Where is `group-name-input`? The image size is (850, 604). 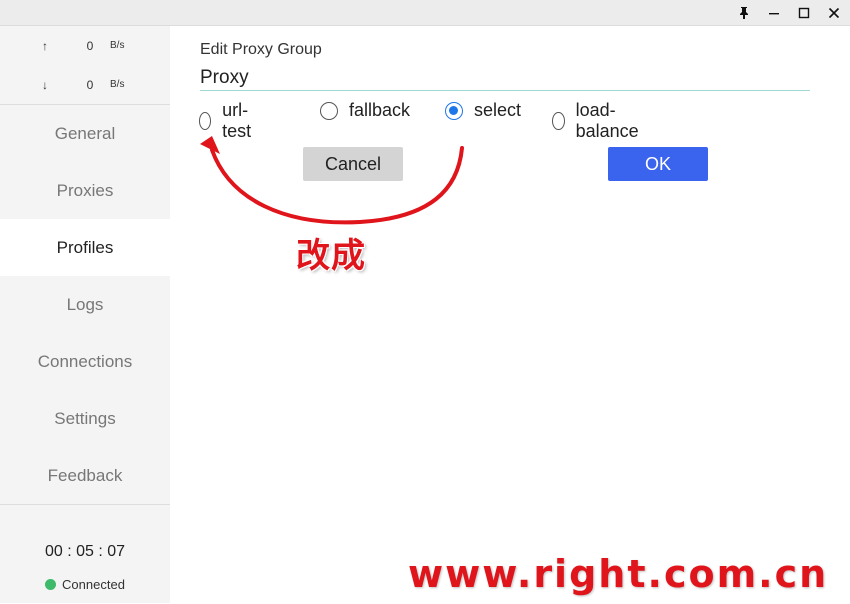
group-name-input is located at coordinates (505, 78).